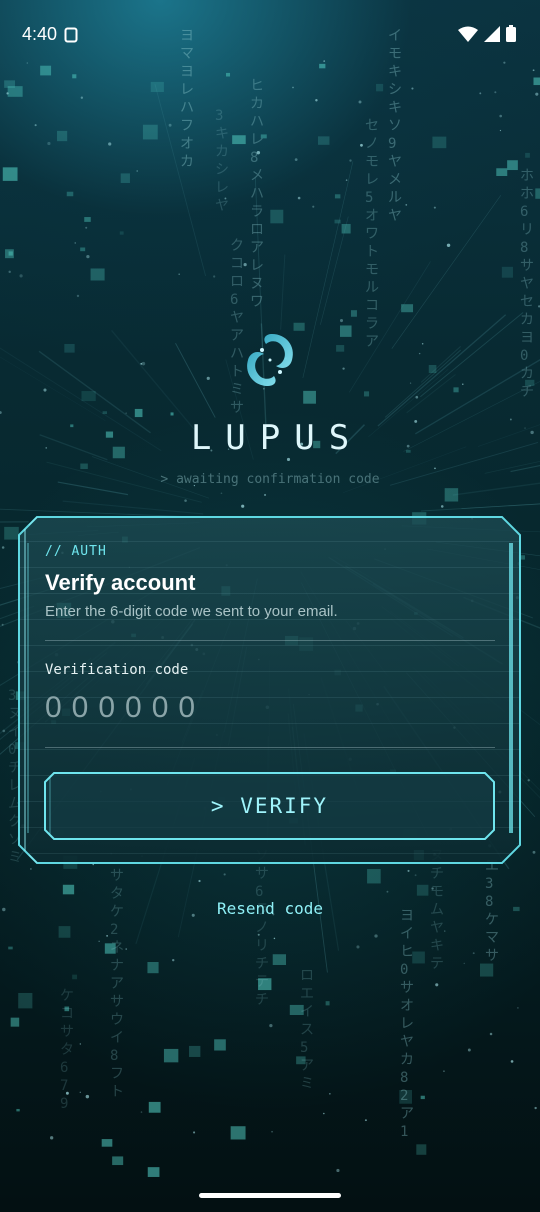 The image size is (540, 1212). I want to click on verification-code-input, so click(265, 708).